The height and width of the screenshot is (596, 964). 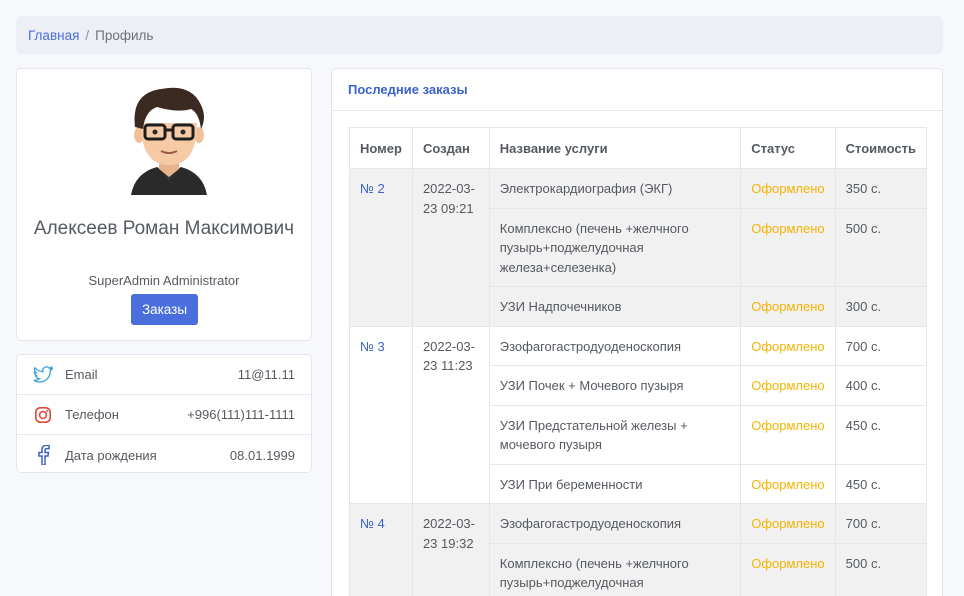 What do you see at coordinates (92, 414) in the screenshot?
I see `contact-label-phone: Телефон` at bounding box center [92, 414].